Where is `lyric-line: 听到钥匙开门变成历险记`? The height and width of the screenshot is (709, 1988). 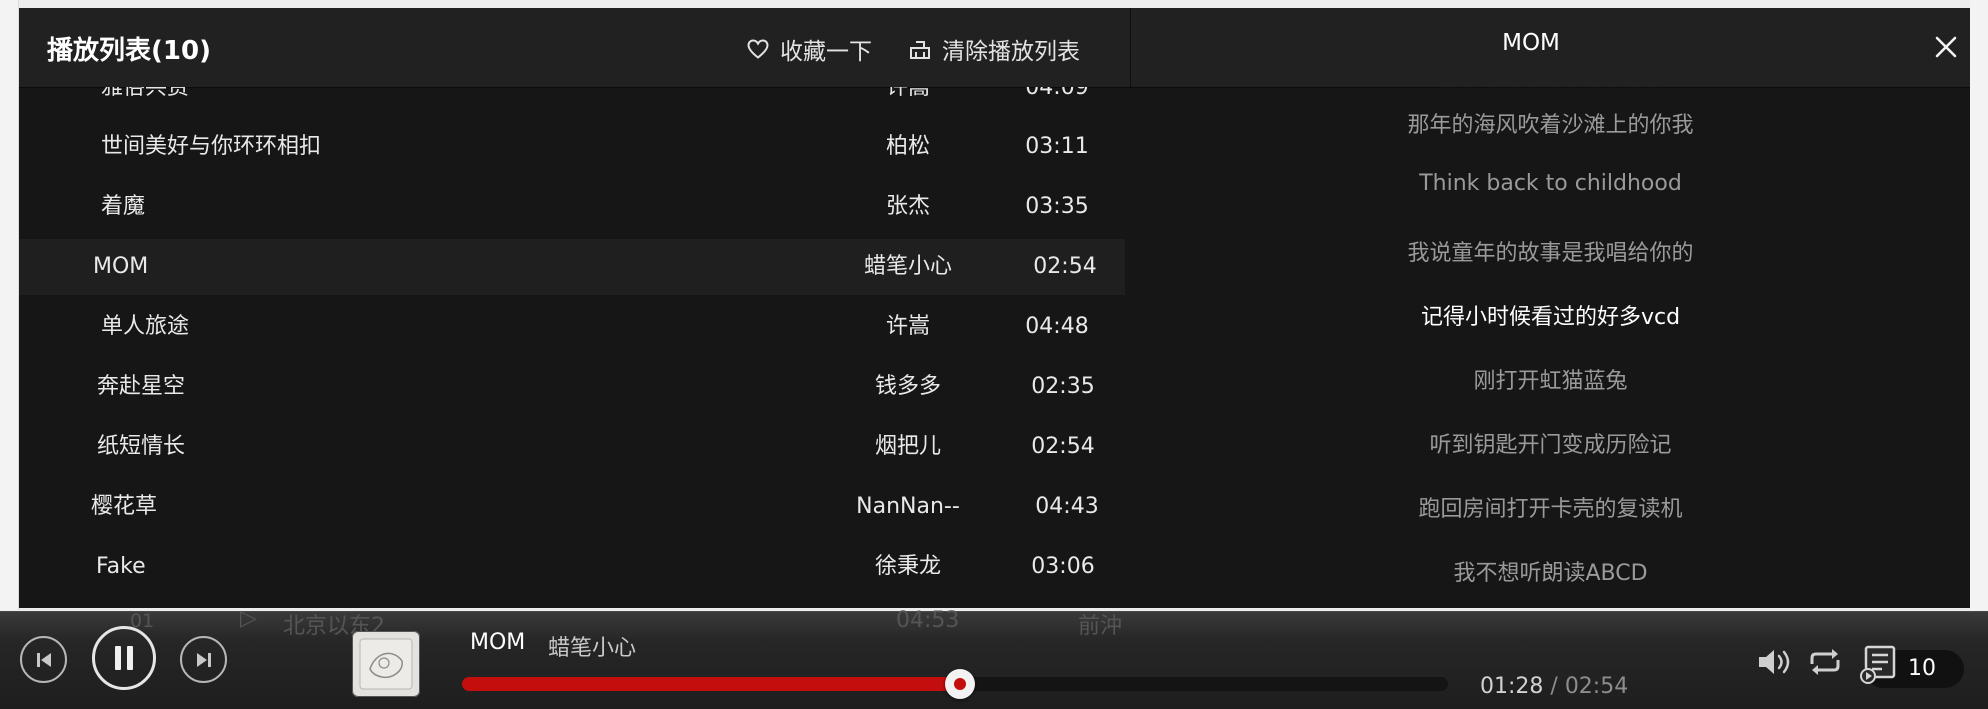 lyric-line: 听到钥匙开门变成历险记 is located at coordinates (1550, 445).